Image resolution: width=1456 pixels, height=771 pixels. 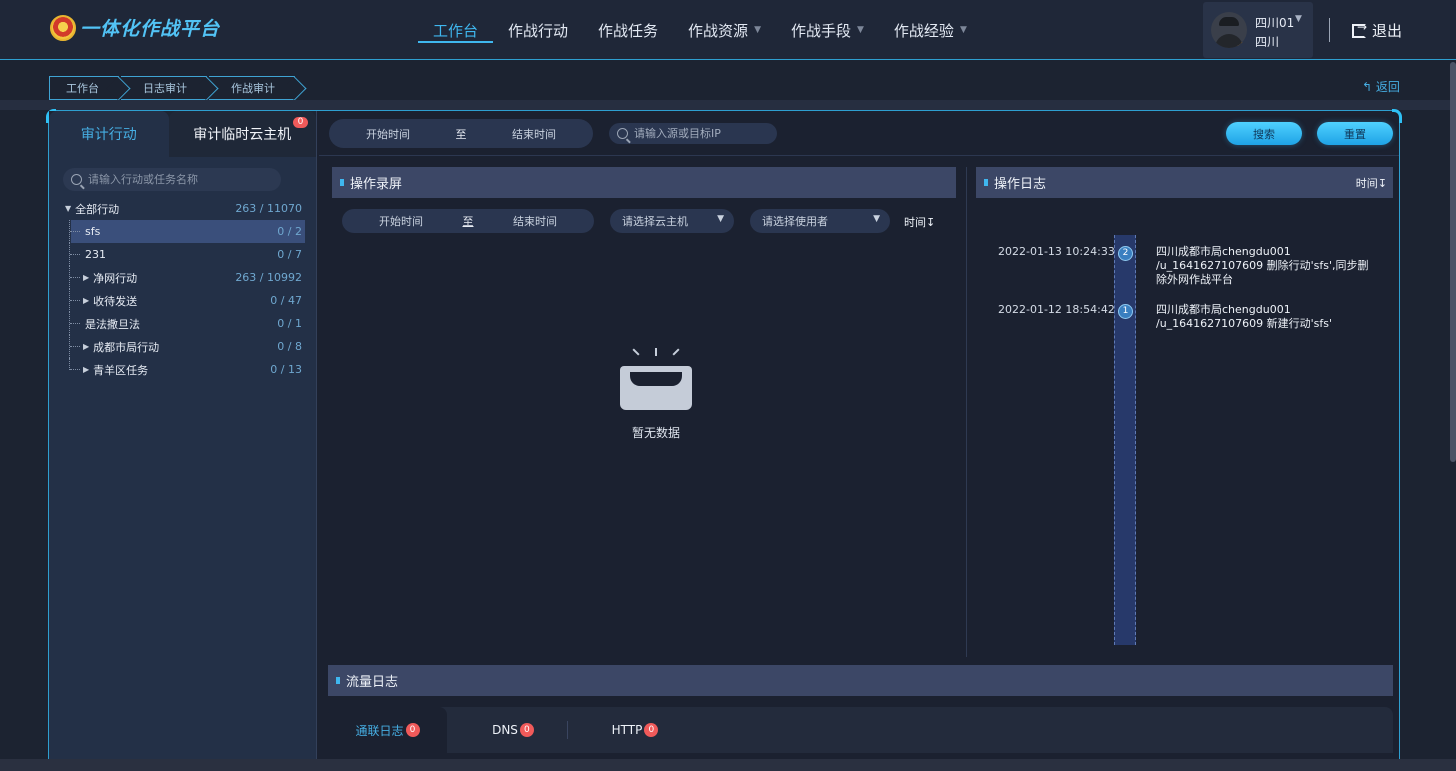 I want to click on tab-connection-log: 通联日志 0, so click(x=387, y=730).